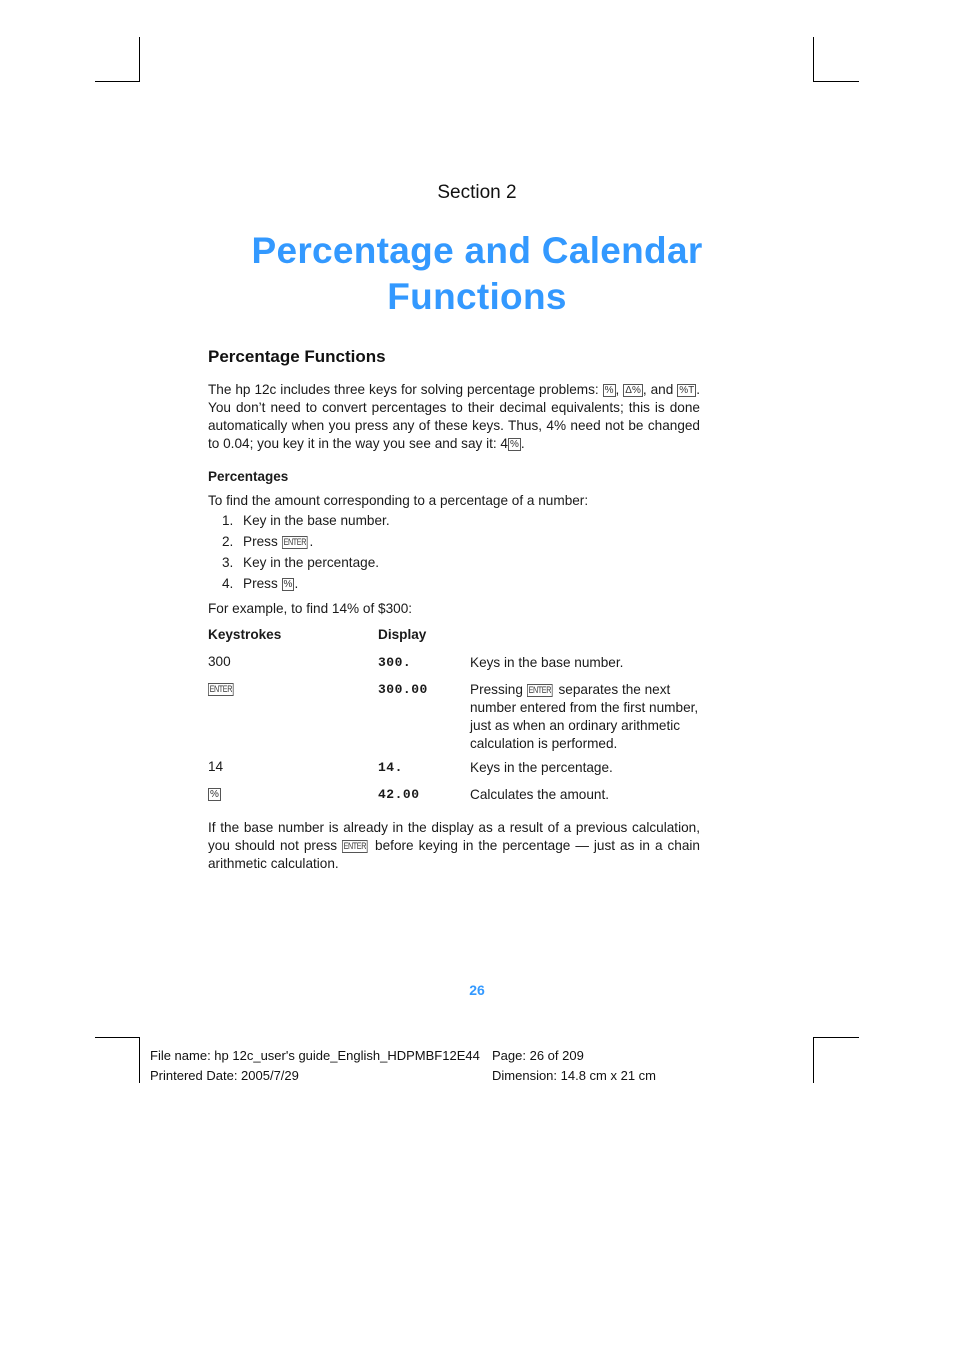 Image resolution: width=954 pixels, height=1351 pixels. What do you see at coordinates (538, 1055) in the screenshot?
I see `footer-page: Page: 26 of 209` at bounding box center [538, 1055].